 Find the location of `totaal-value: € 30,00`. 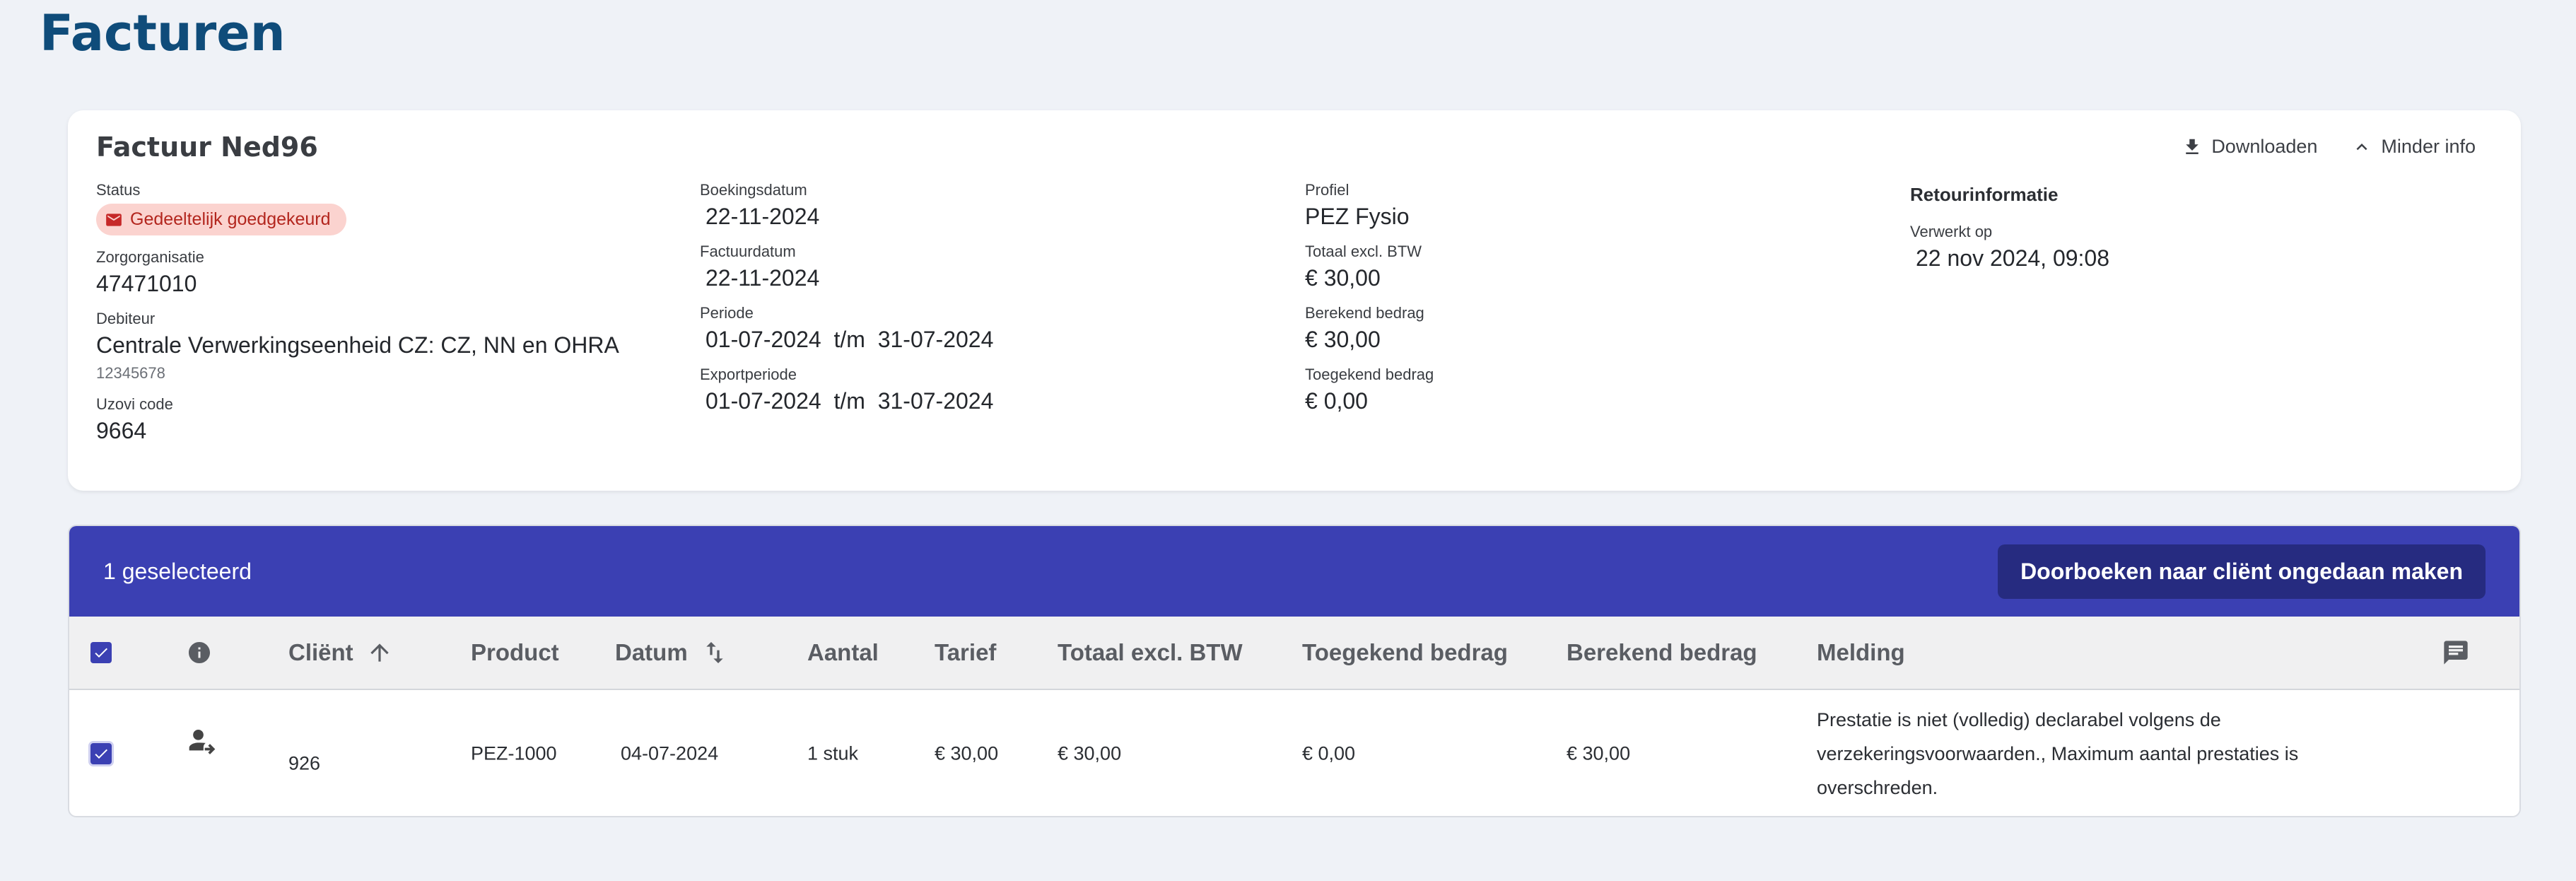

totaal-value: € 30,00 is located at coordinates (1343, 278).